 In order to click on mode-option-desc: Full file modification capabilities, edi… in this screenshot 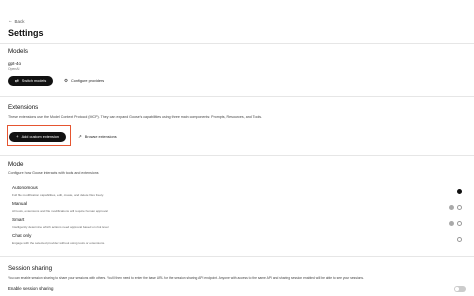, I will do `click(58, 195)`.